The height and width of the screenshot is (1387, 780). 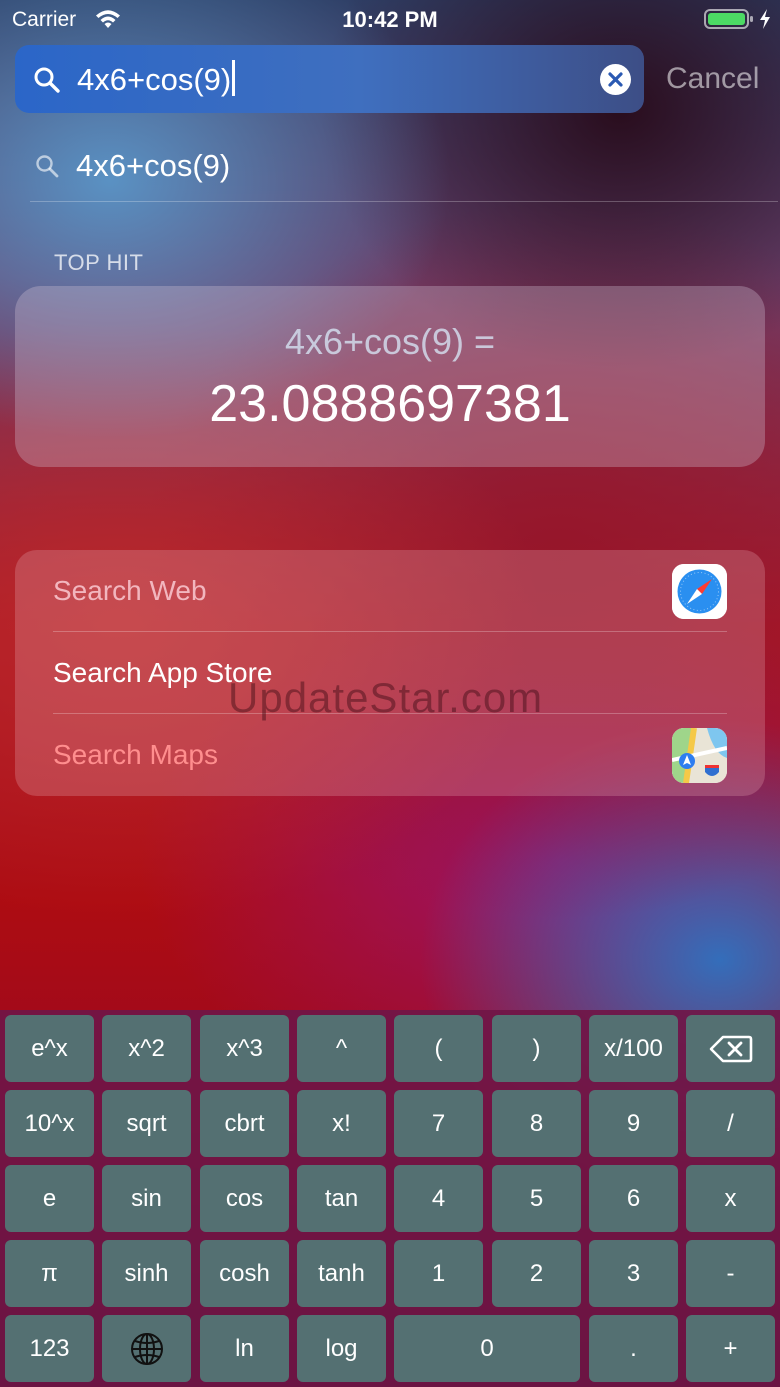 I want to click on backspace-icon, so click(x=730, y=1048).